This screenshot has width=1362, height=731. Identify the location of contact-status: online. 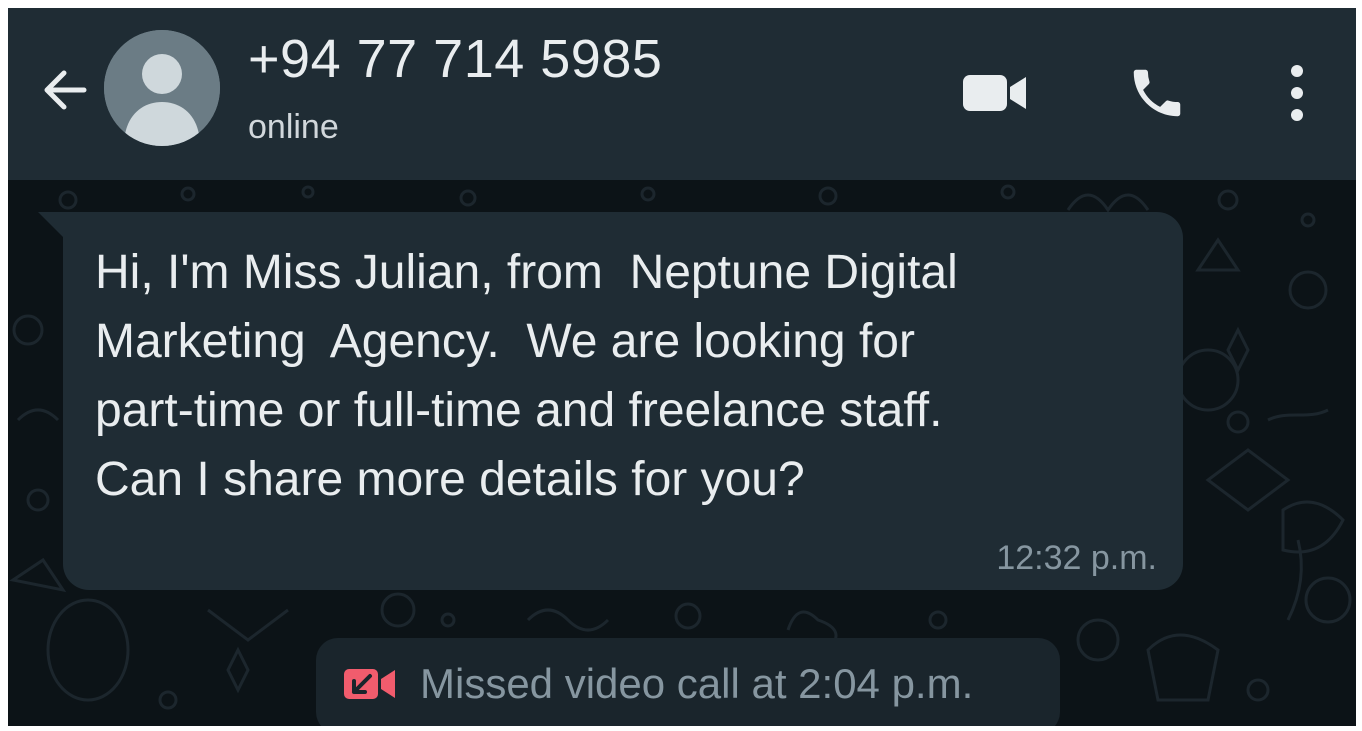
(293, 127).